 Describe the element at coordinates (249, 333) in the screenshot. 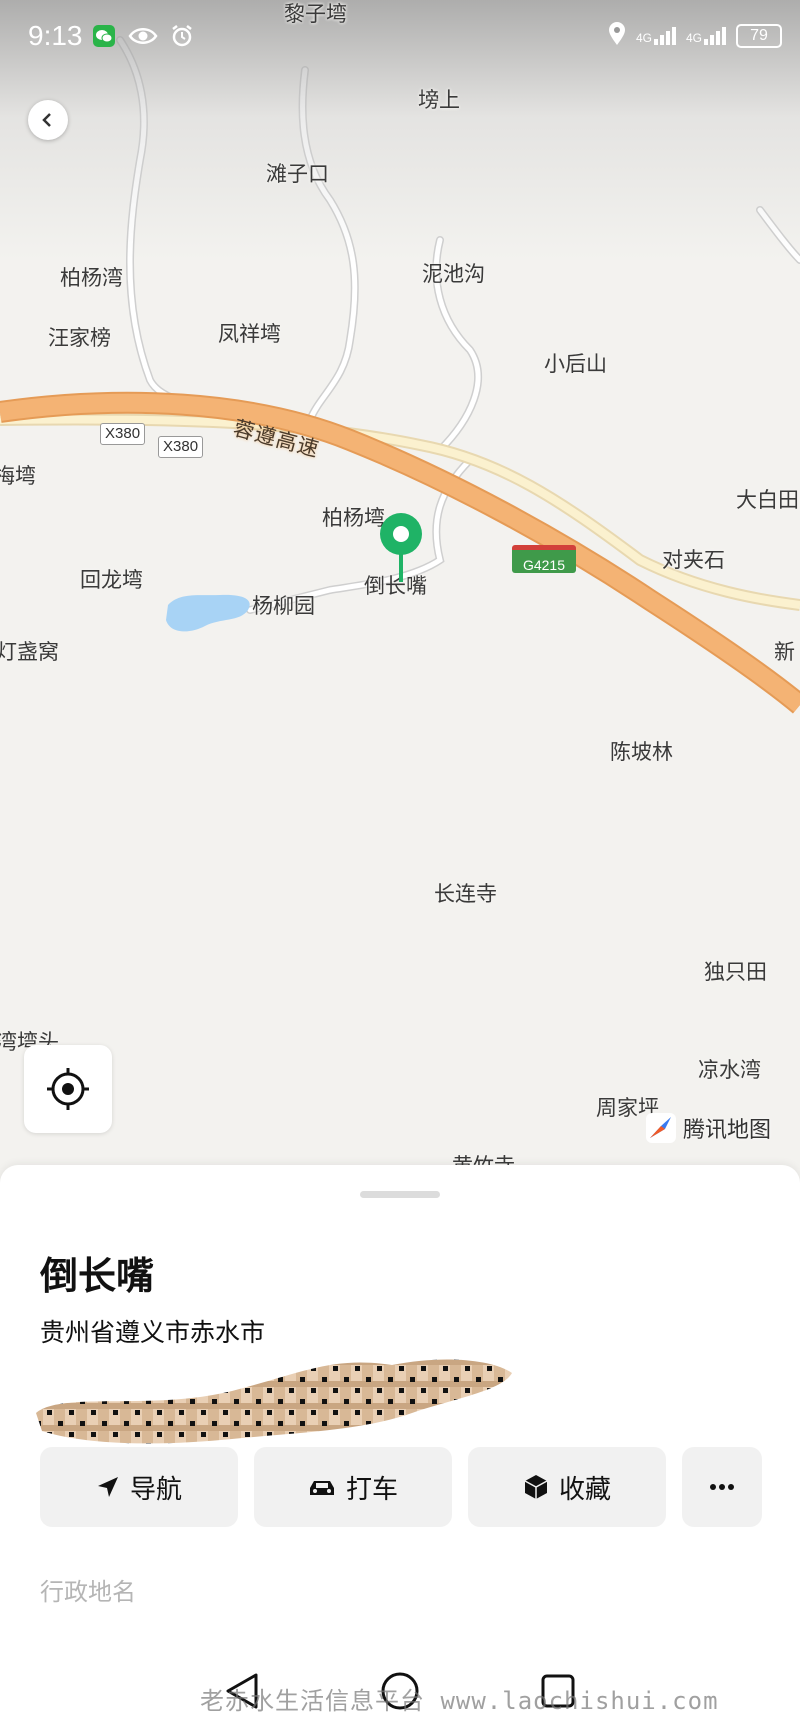

I see `place-label: 凤祥塆` at that location.